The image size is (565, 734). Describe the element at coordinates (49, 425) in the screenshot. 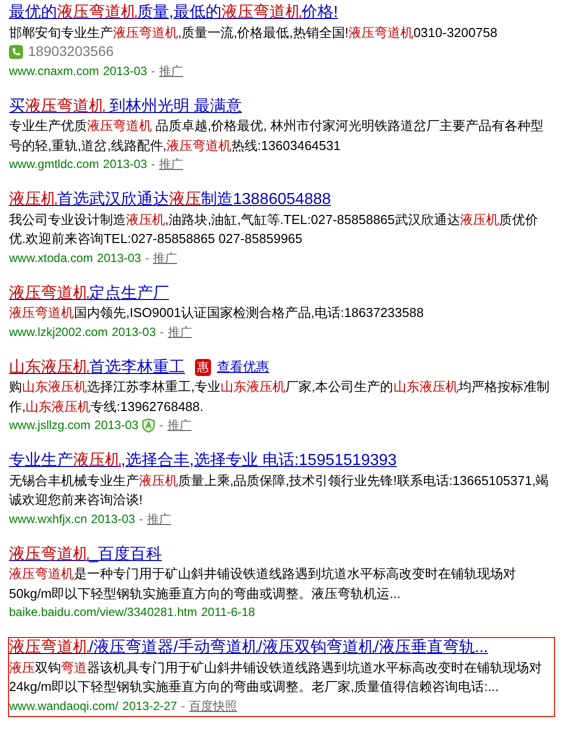

I see `result-url: www.jsllzg.com` at that location.